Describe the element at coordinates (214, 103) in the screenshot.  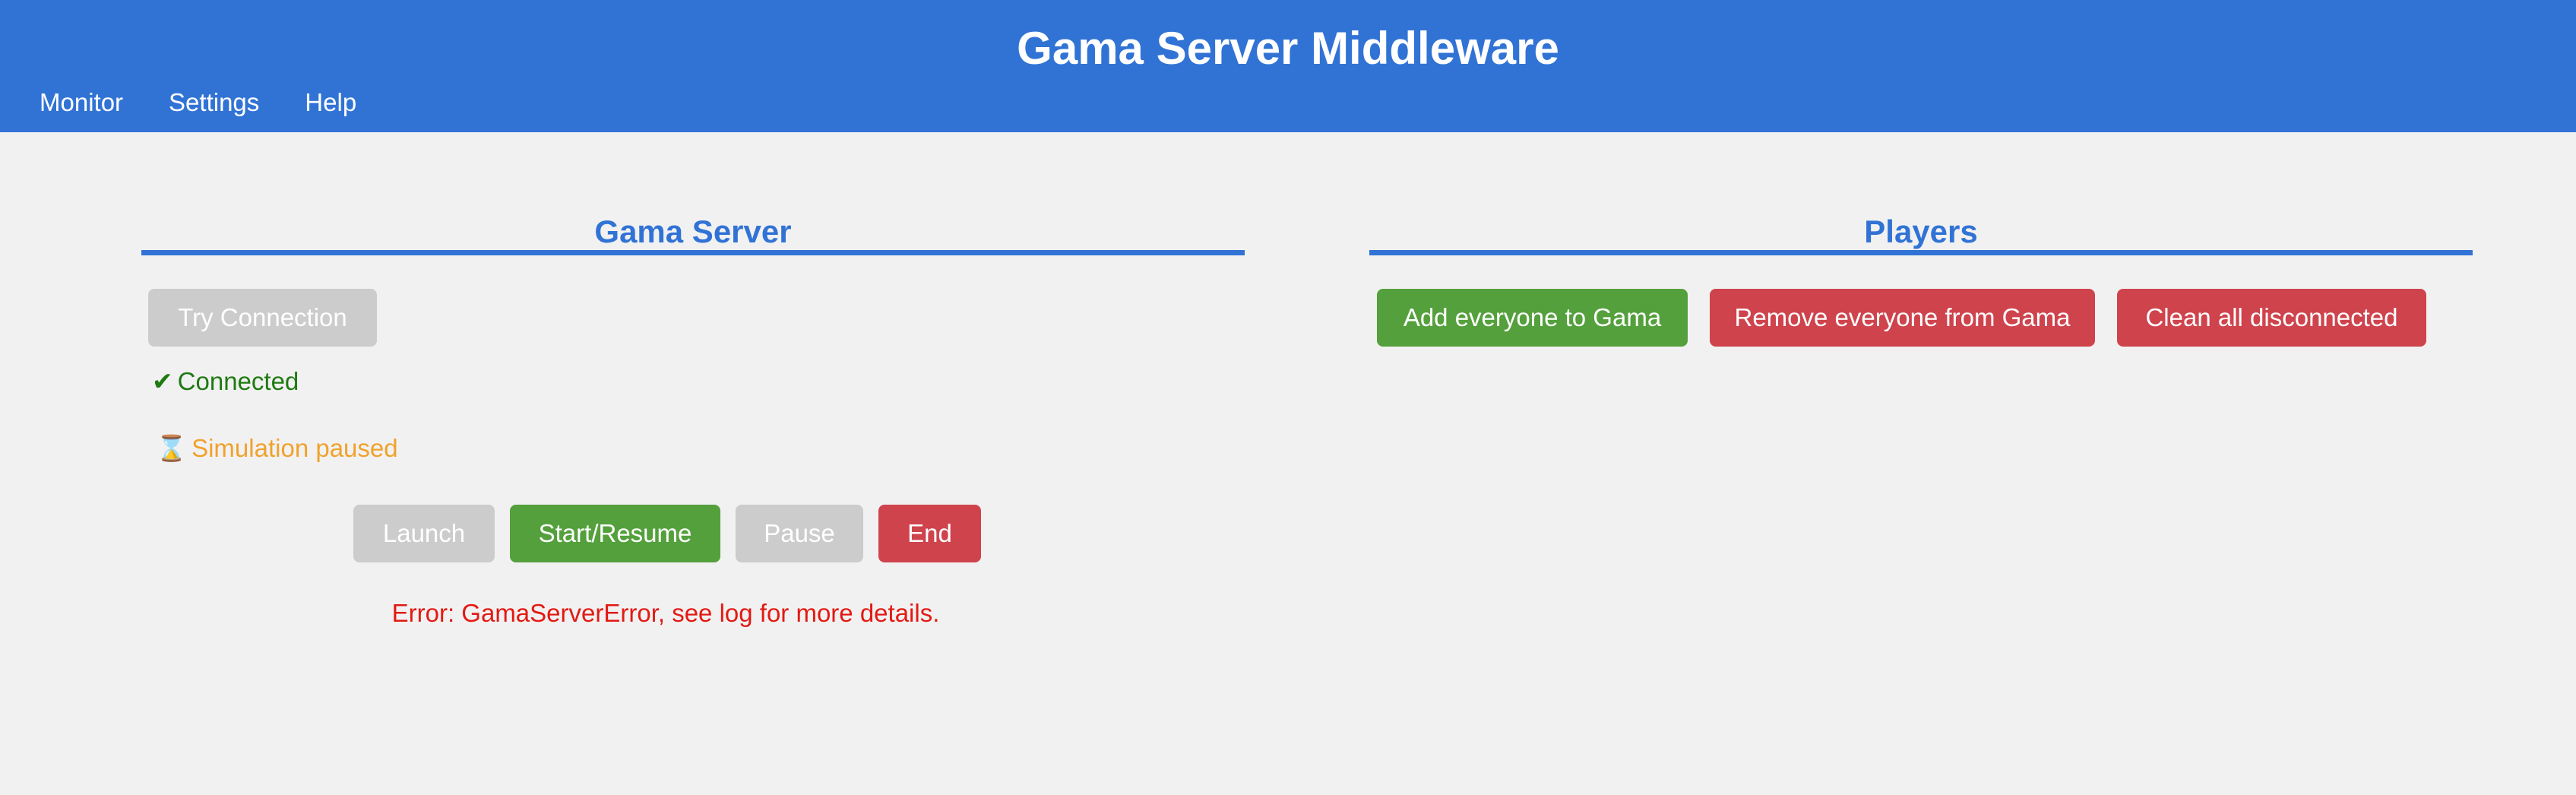
I see `nav-item-settings: Settings` at that location.